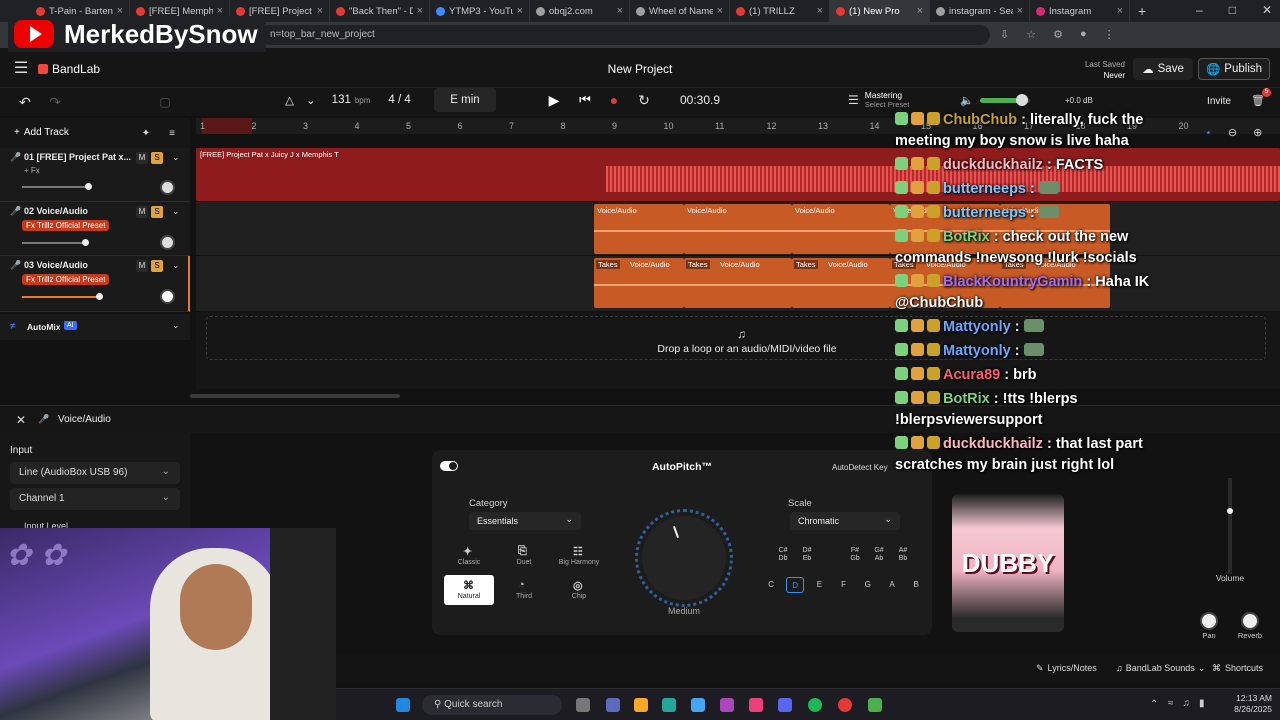 The width and height of the screenshot is (1280, 720). Describe the element at coordinates (785, 705) in the screenshot. I see `discord-icon` at that location.